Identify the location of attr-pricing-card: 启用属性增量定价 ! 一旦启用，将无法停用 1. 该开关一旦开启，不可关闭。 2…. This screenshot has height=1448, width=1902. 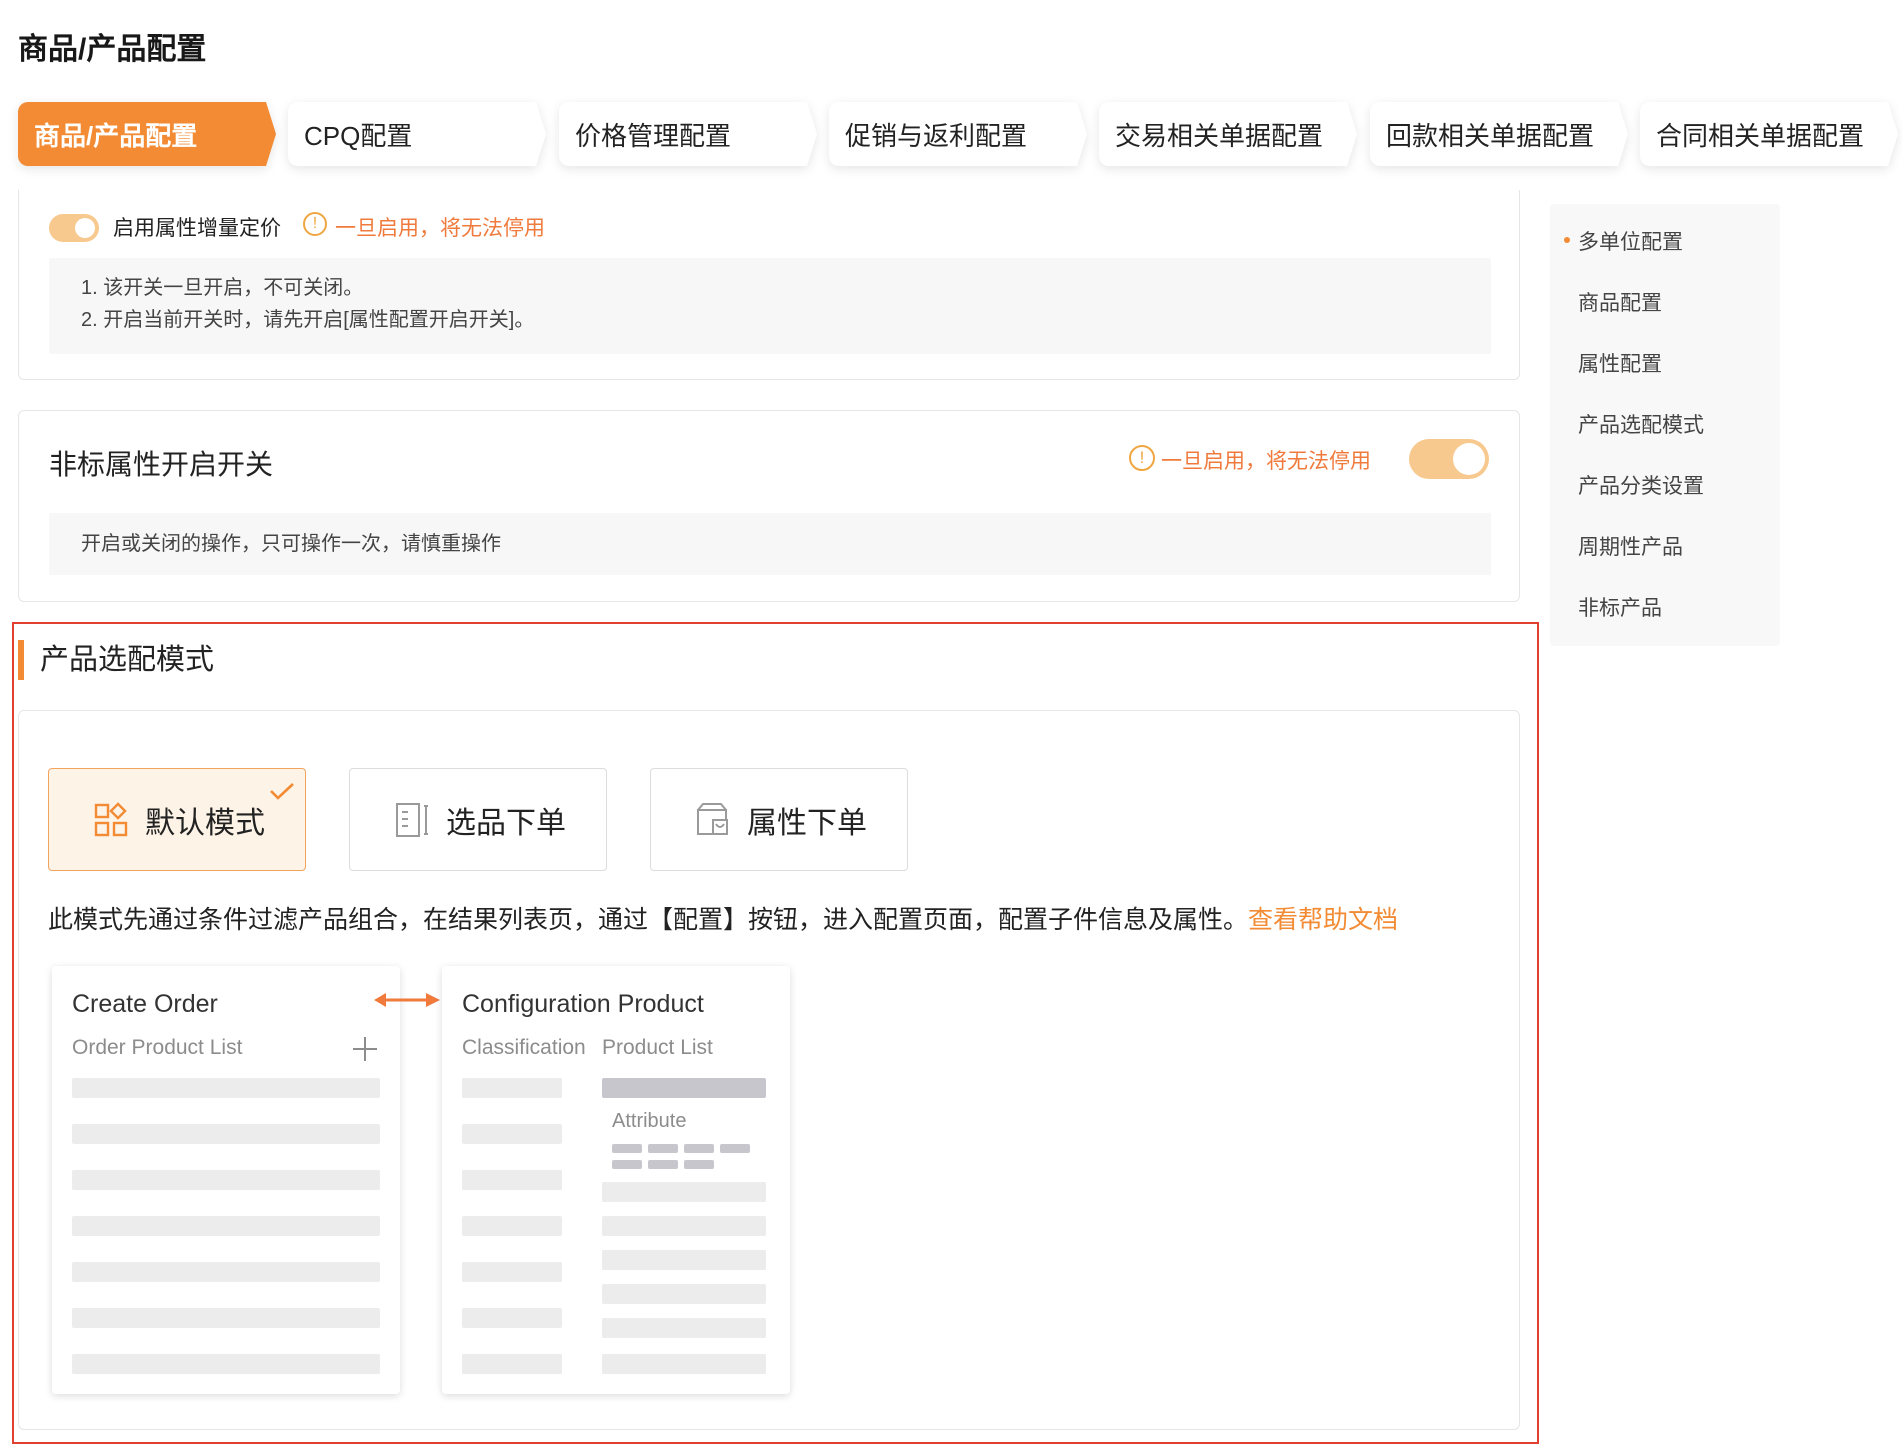
(769, 285).